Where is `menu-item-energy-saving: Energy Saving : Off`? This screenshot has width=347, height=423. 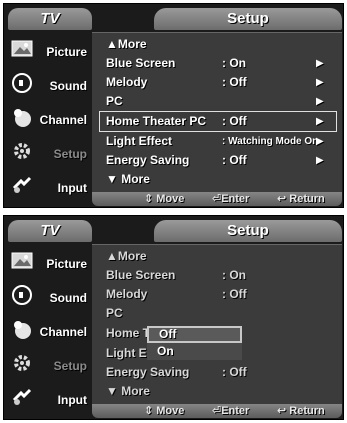 menu-item-energy-saving: Energy Saving : Off is located at coordinates (217, 372).